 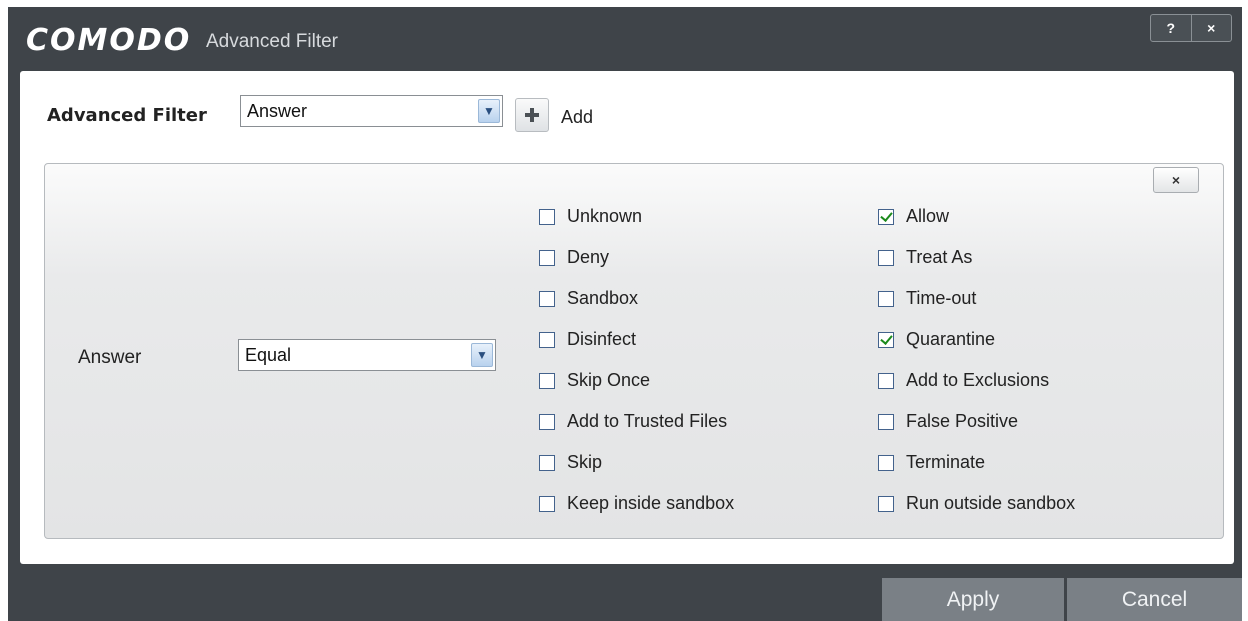 What do you see at coordinates (946, 462) in the screenshot?
I see `checkbox-label: Terminate` at bounding box center [946, 462].